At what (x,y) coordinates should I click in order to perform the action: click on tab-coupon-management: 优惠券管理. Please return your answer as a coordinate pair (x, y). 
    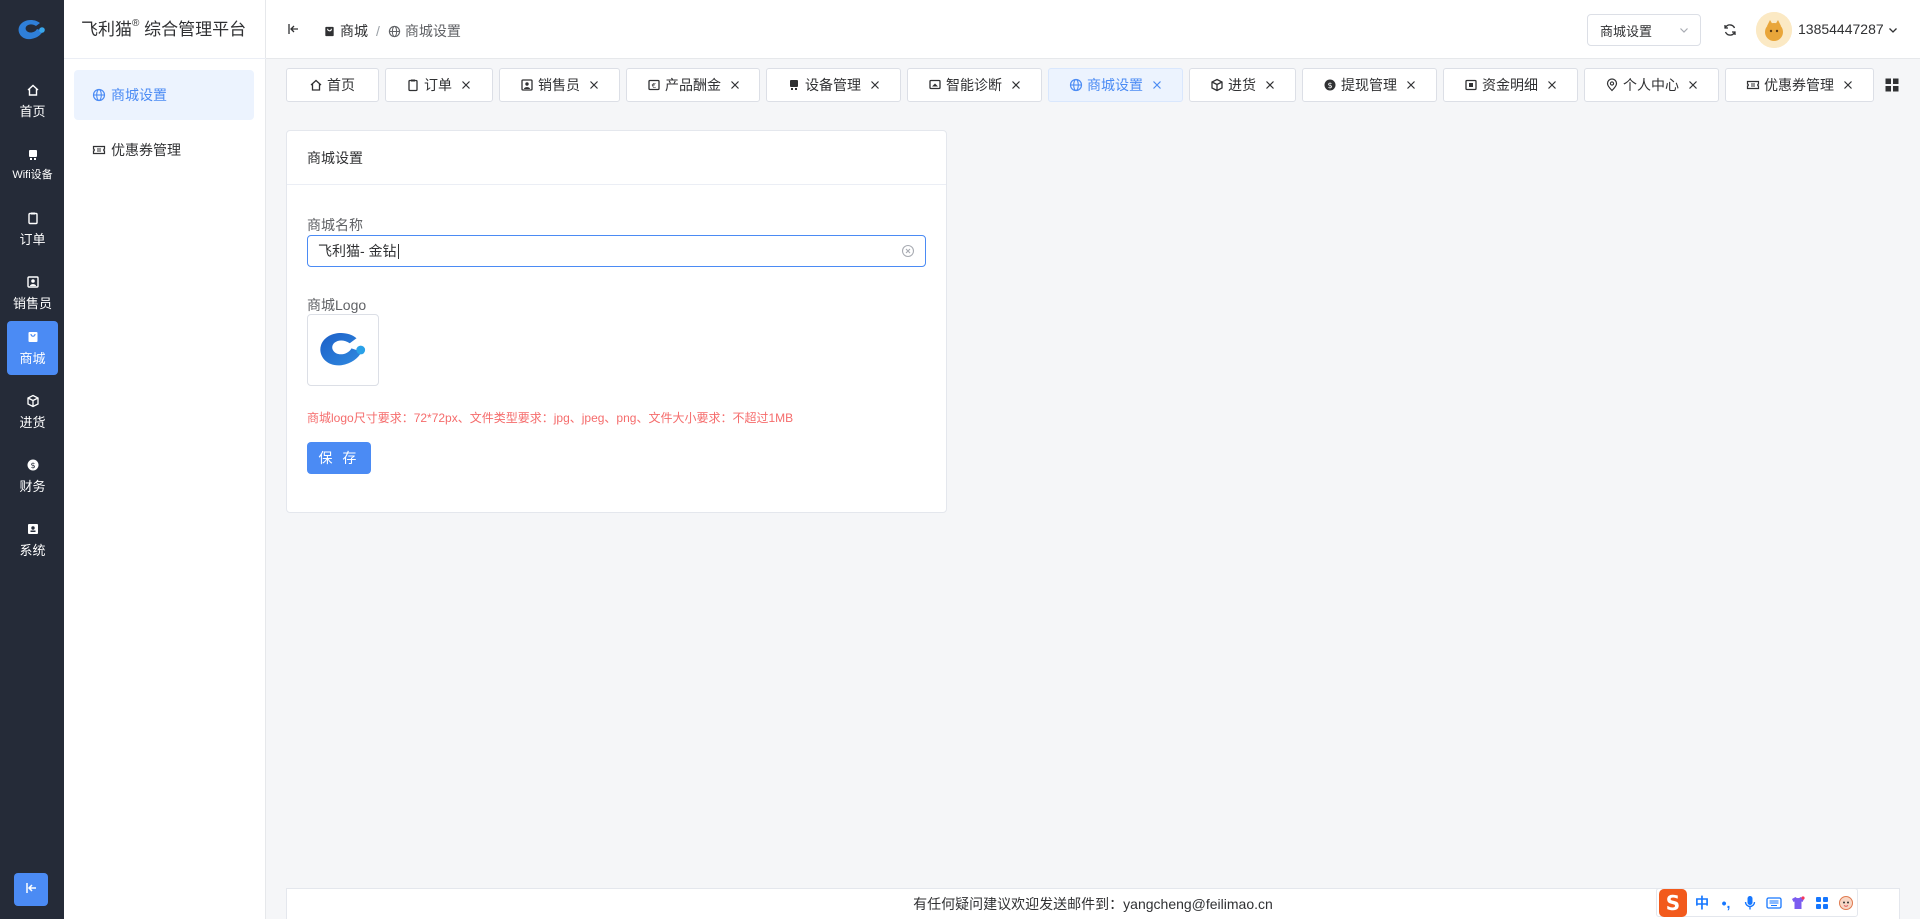
    Looking at the image, I should click on (1799, 85).